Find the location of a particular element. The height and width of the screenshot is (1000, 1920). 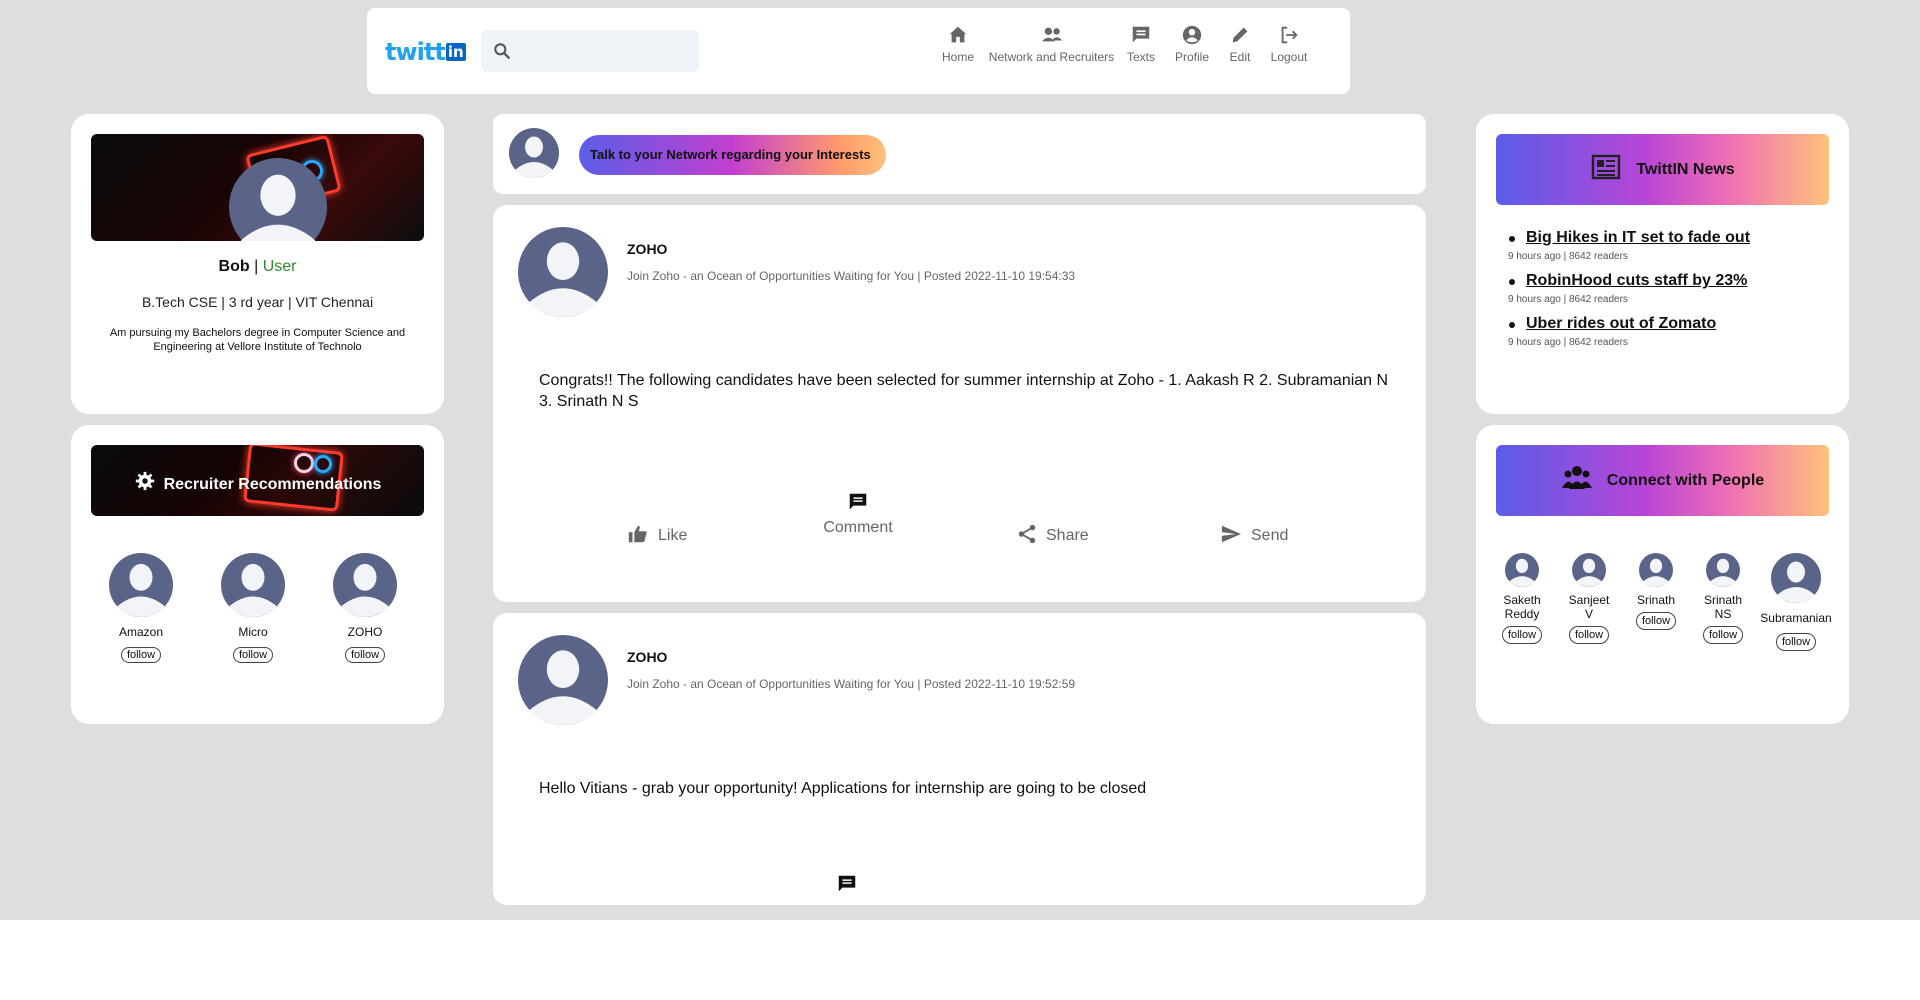

nav-logout: Logout is located at coordinates (1289, 44).